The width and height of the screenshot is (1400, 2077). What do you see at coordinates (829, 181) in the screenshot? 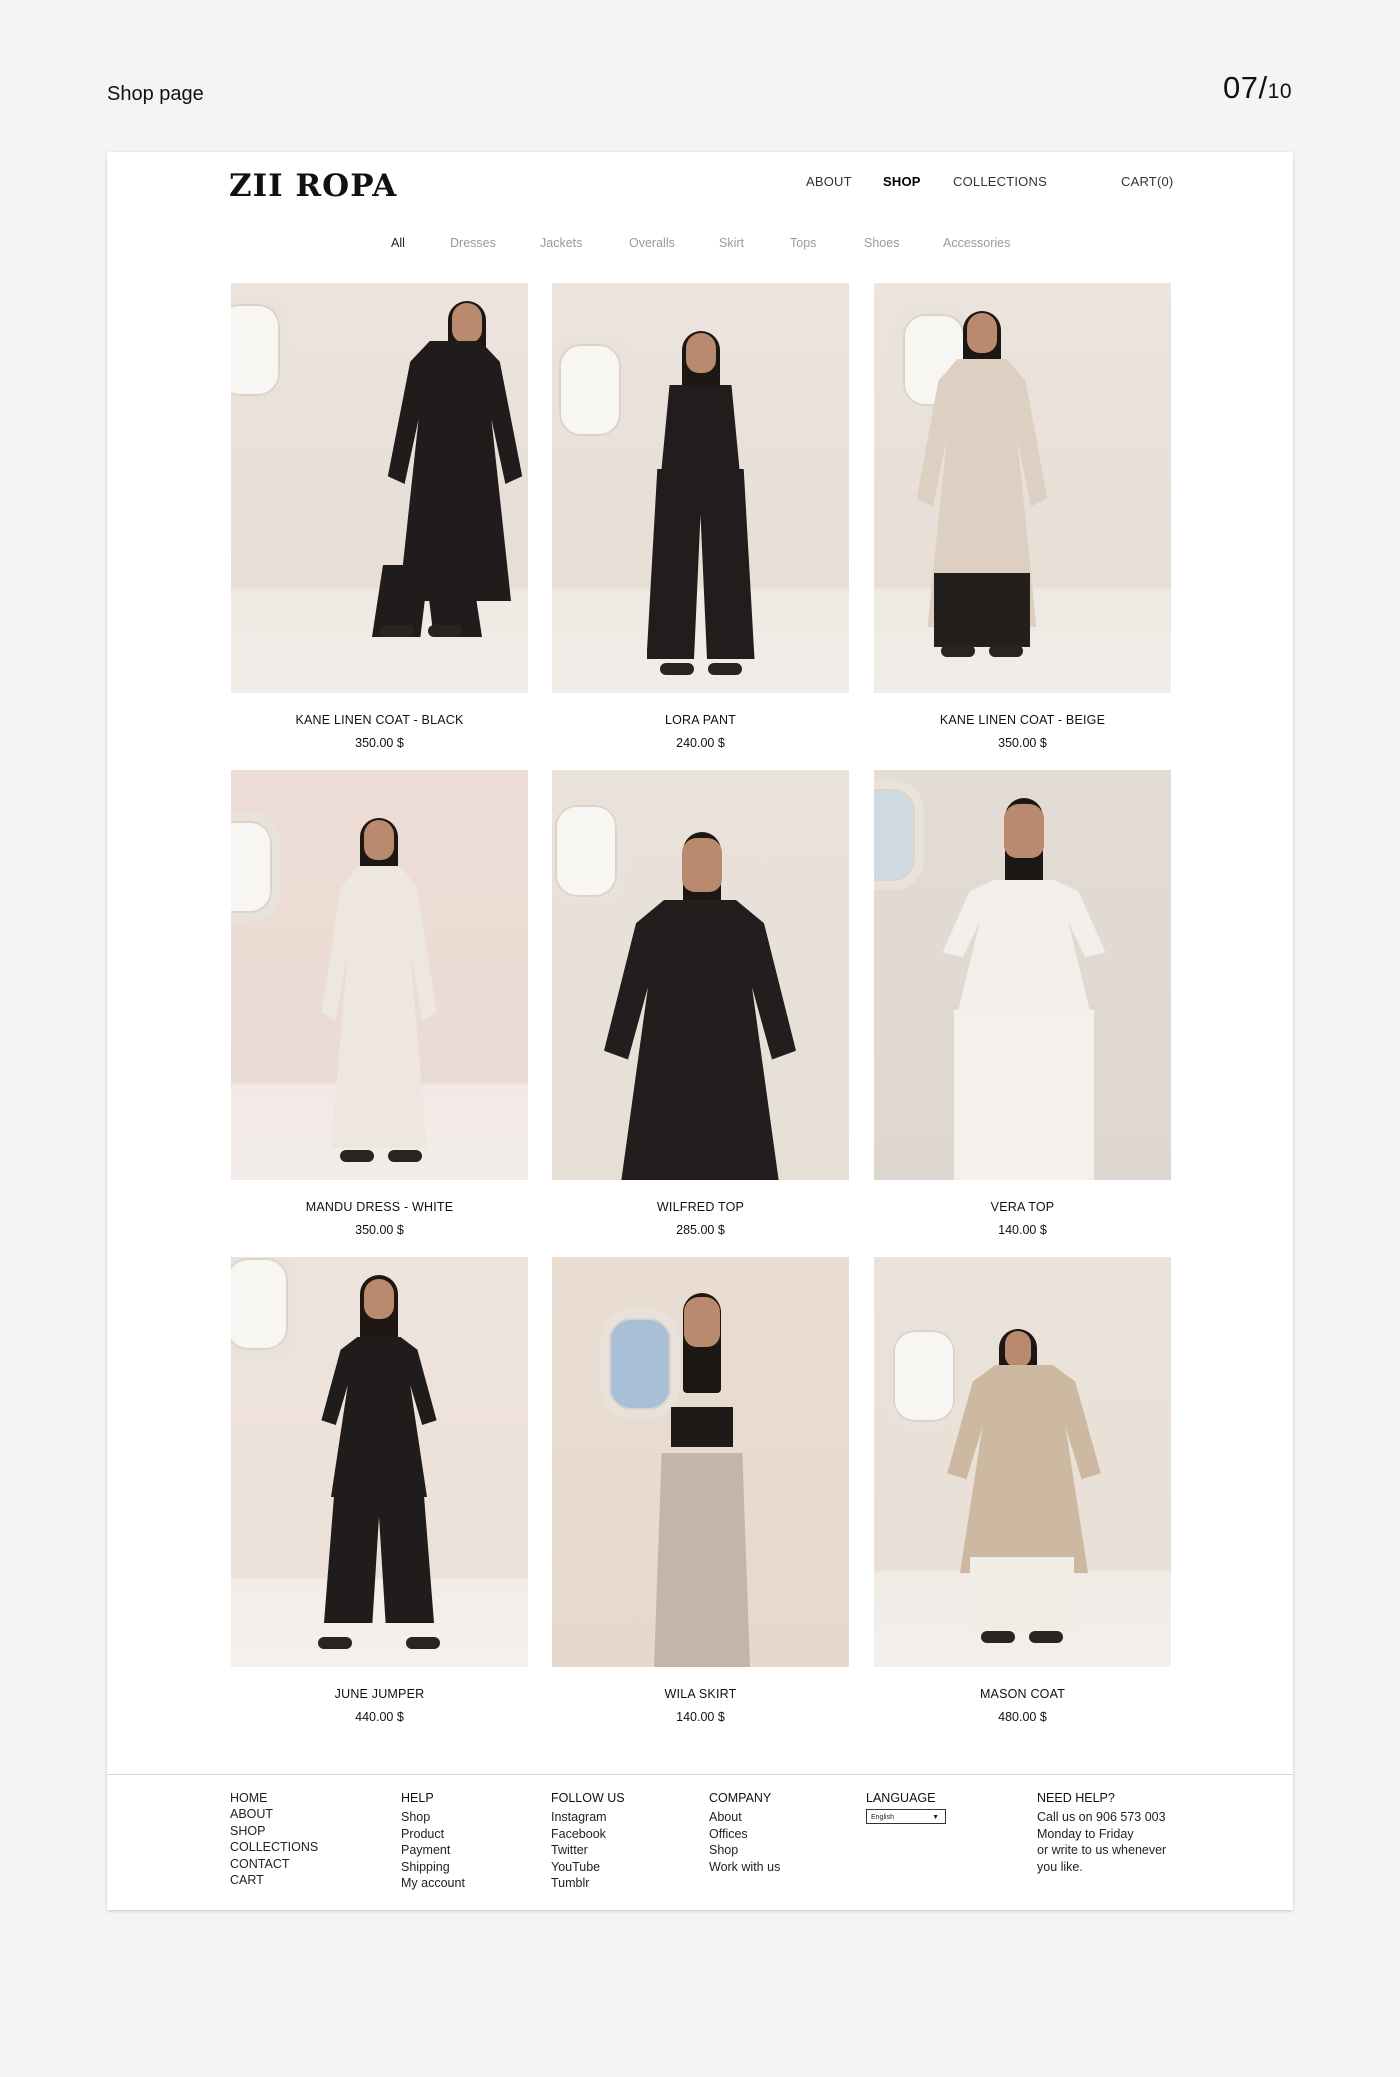
I see `nav-about: ABOUT` at bounding box center [829, 181].